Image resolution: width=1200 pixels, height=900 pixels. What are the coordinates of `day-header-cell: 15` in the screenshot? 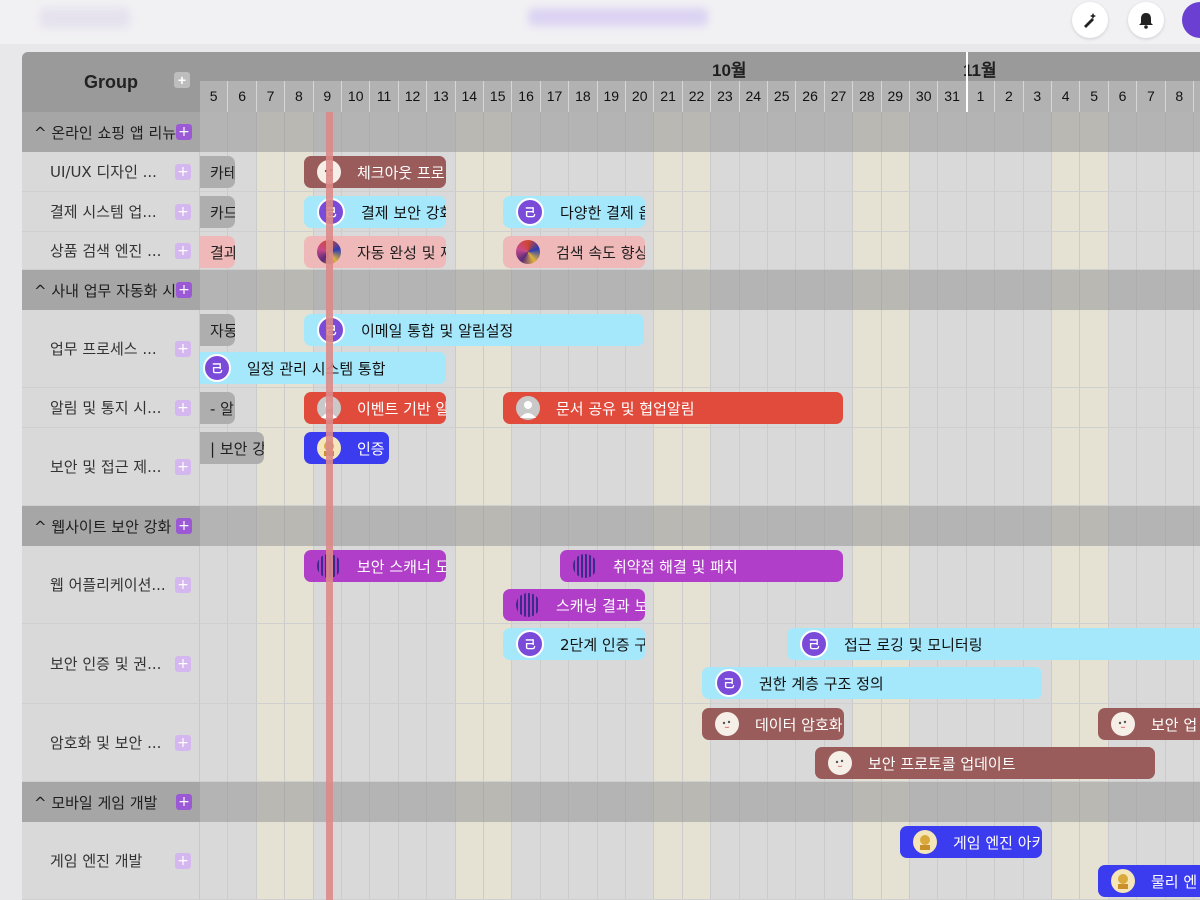 It's located at (498, 96).